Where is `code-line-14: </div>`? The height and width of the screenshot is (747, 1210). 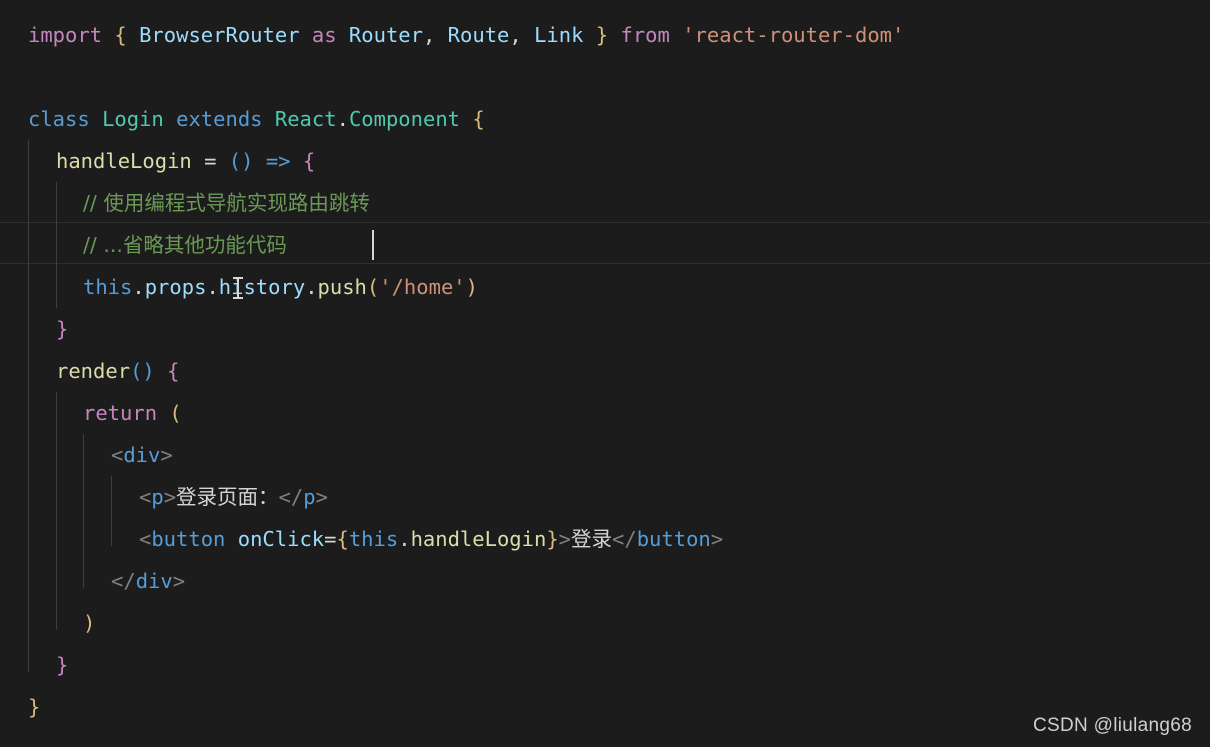 code-line-14: </div> is located at coordinates (605, 581).